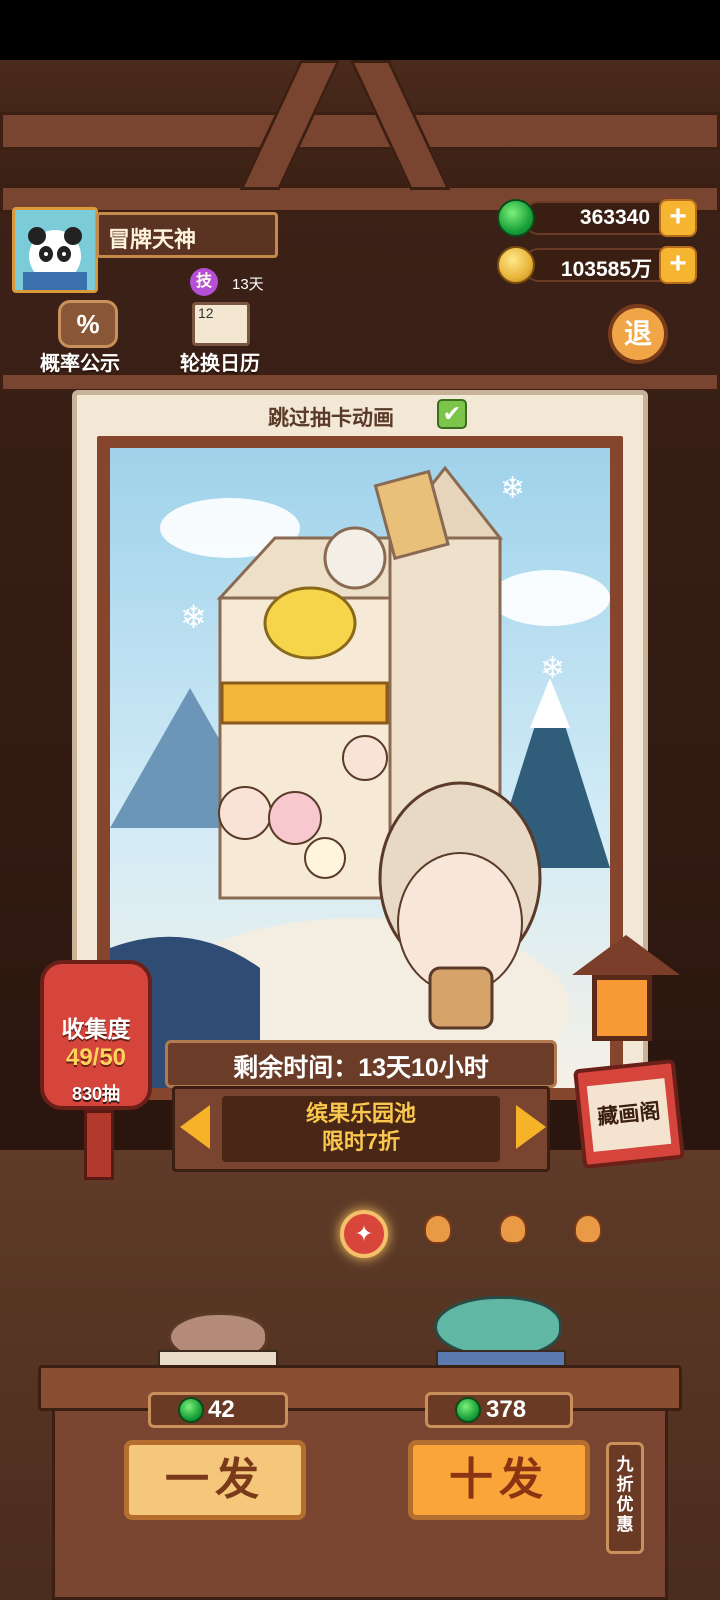 This screenshot has height=1600, width=720. What do you see at coordinates (361, 1141) in the screenshot?
I see `pool-discount: 限时7折` at bounding box center [361, 1141].